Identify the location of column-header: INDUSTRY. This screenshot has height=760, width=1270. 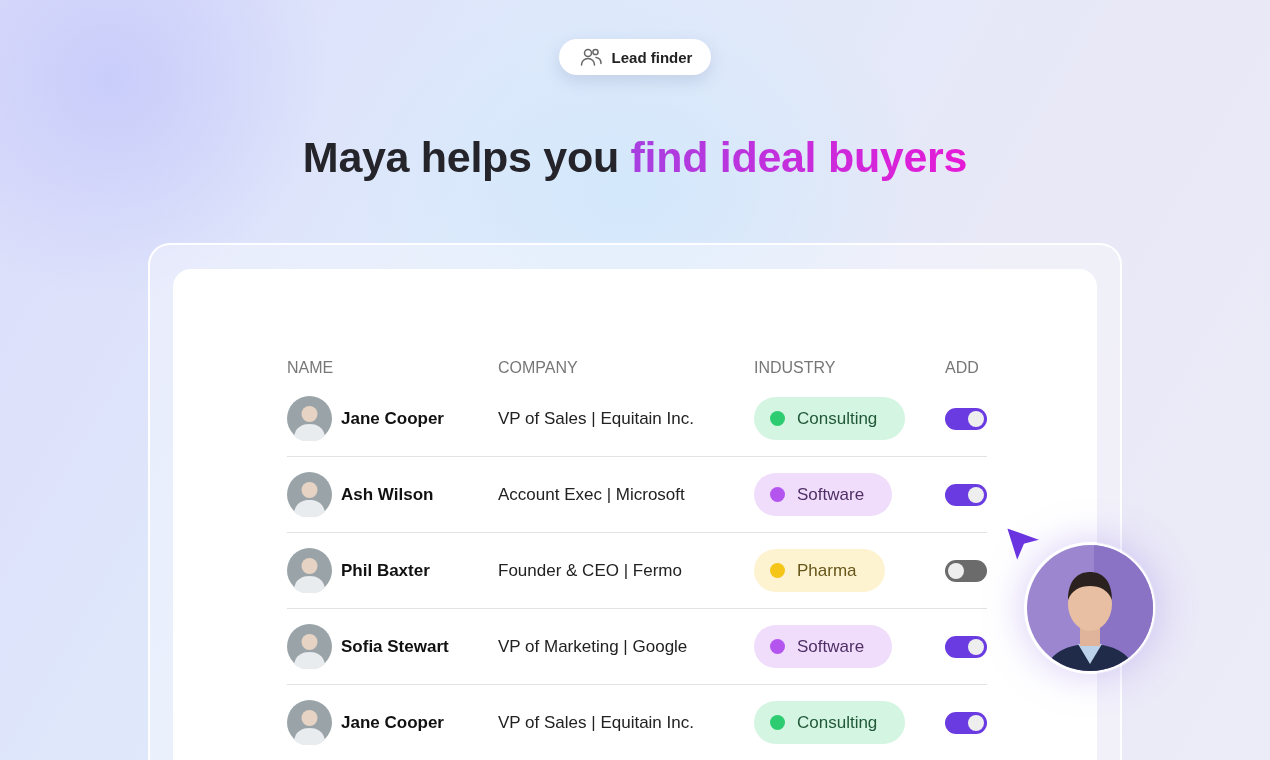
(795, 368).